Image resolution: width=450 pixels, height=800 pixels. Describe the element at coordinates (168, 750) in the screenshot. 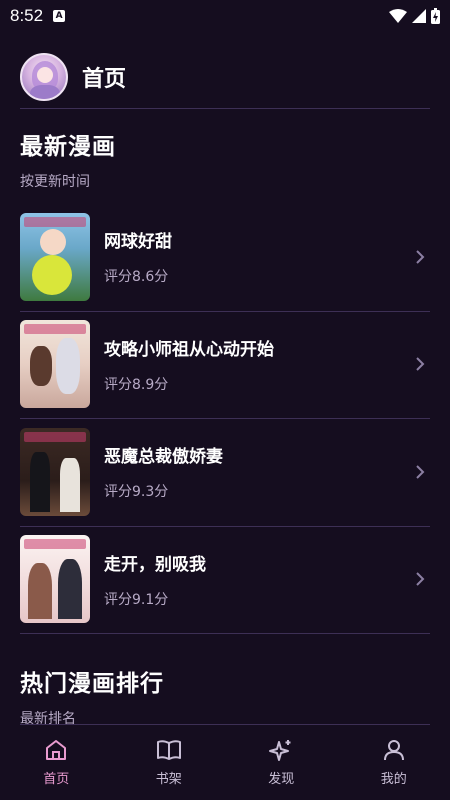

I see `book-icon` at that location.